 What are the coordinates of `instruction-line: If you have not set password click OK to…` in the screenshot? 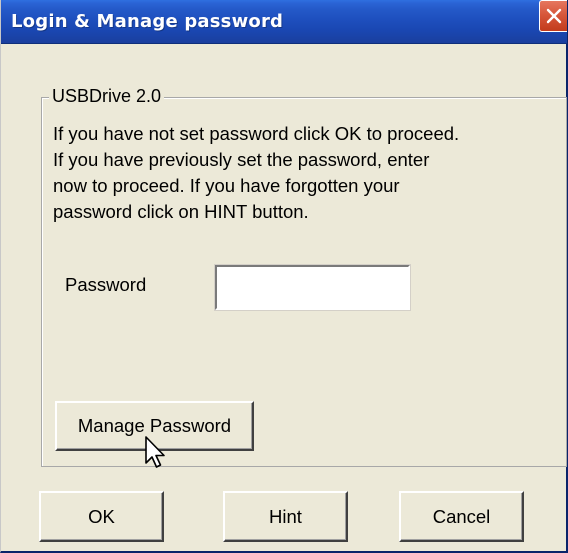 It's located at (256, 133).